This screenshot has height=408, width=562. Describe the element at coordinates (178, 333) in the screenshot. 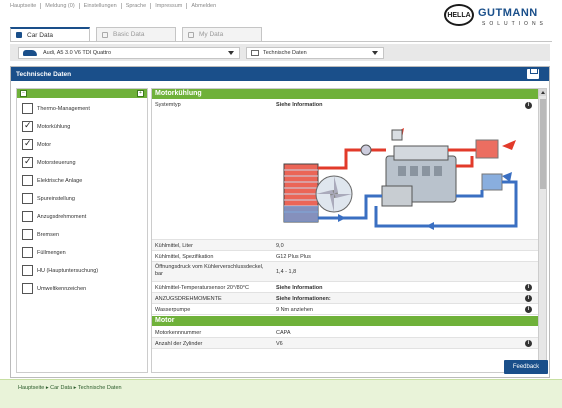

I see `row-label: Motorkennnummer` at that location.